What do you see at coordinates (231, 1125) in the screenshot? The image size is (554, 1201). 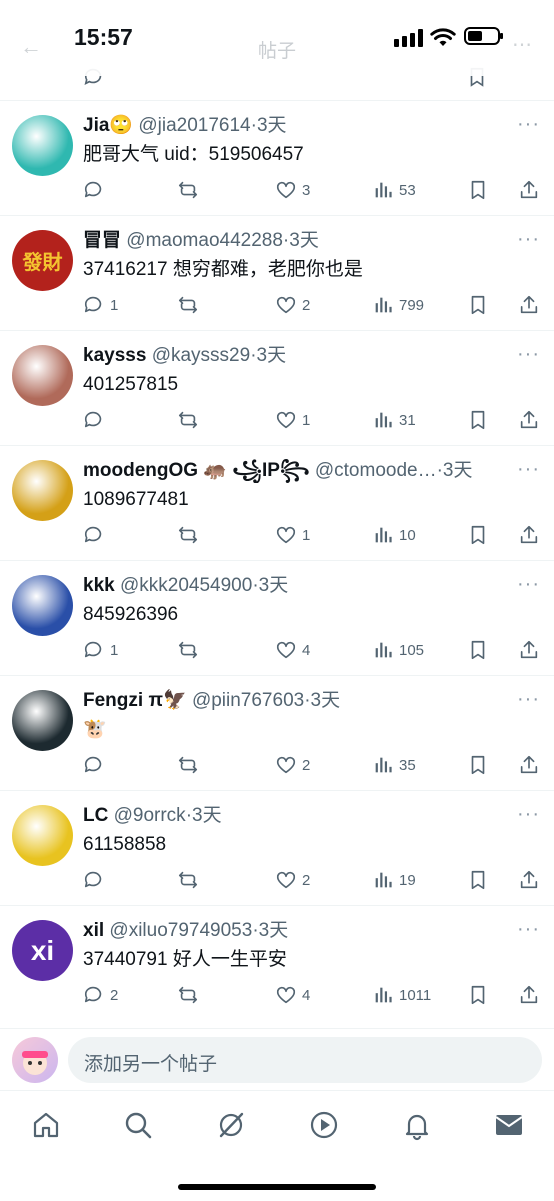 I see `grok-icon` at bounding box center [231, 1125].